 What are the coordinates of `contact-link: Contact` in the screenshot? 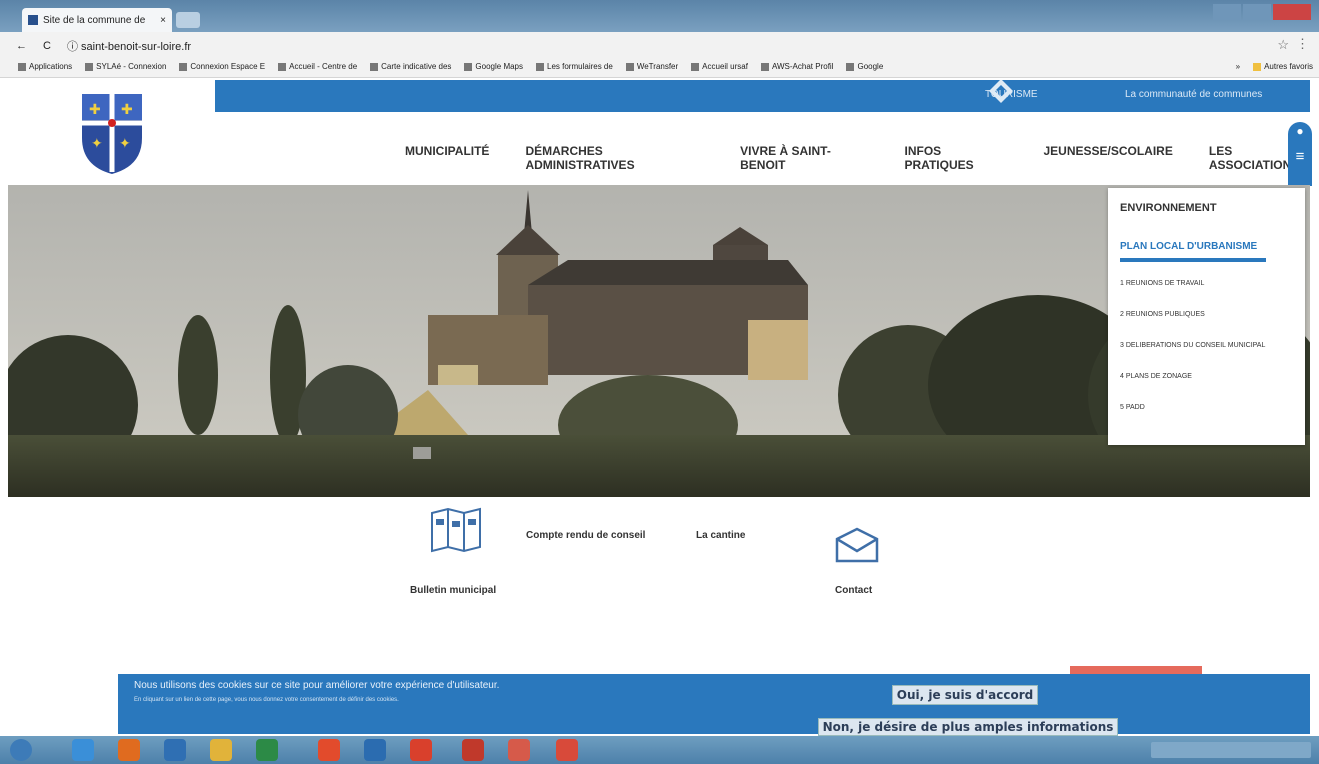 It's located at (853, 590).